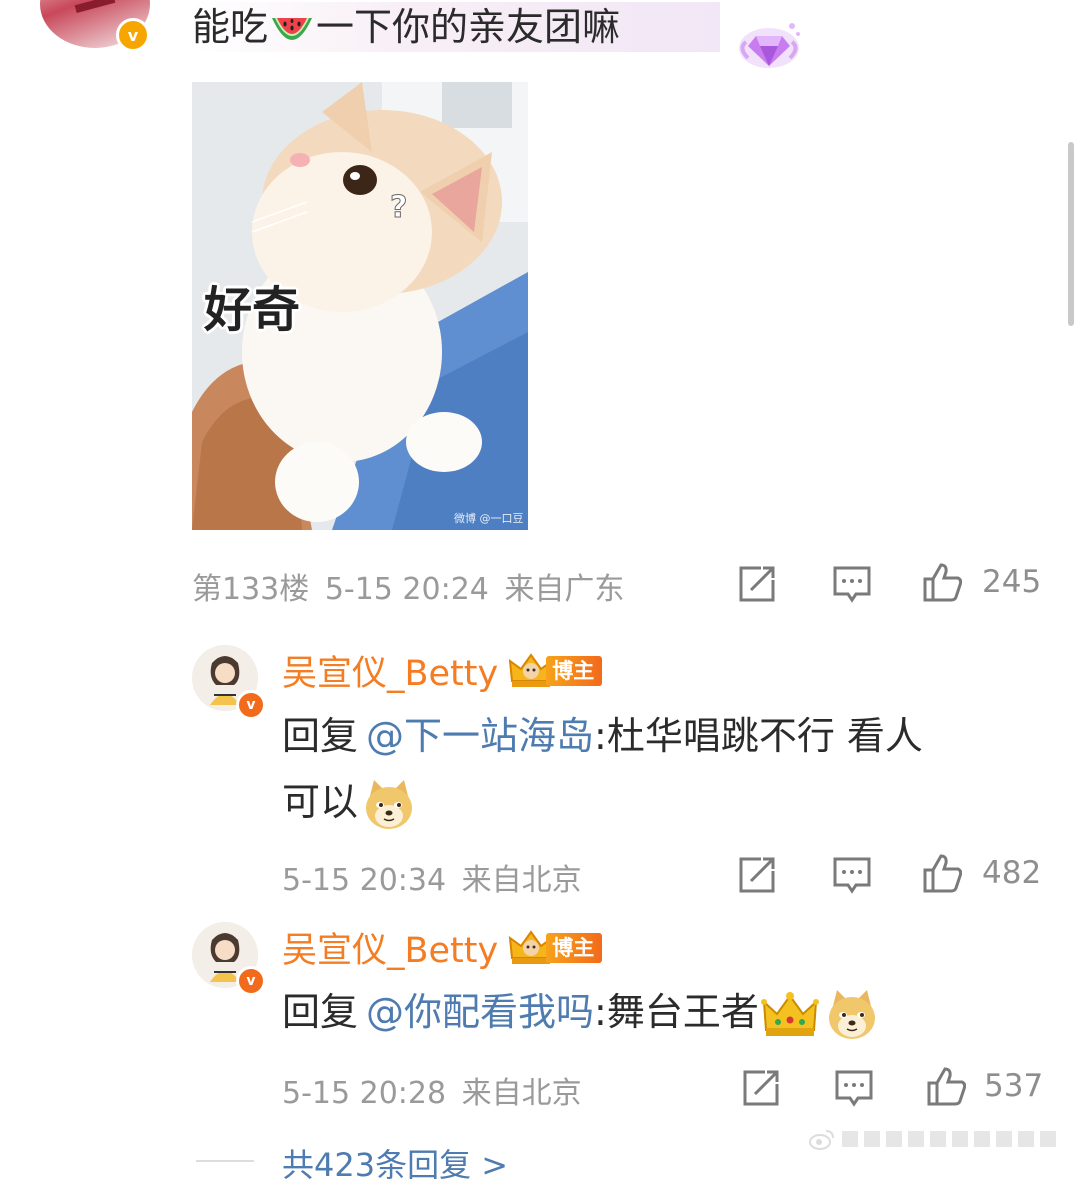 The height and width of the screenshot is (1186, 1080). I want to click on more-replies-link: 共423条回复 >, so click(395, 1163).